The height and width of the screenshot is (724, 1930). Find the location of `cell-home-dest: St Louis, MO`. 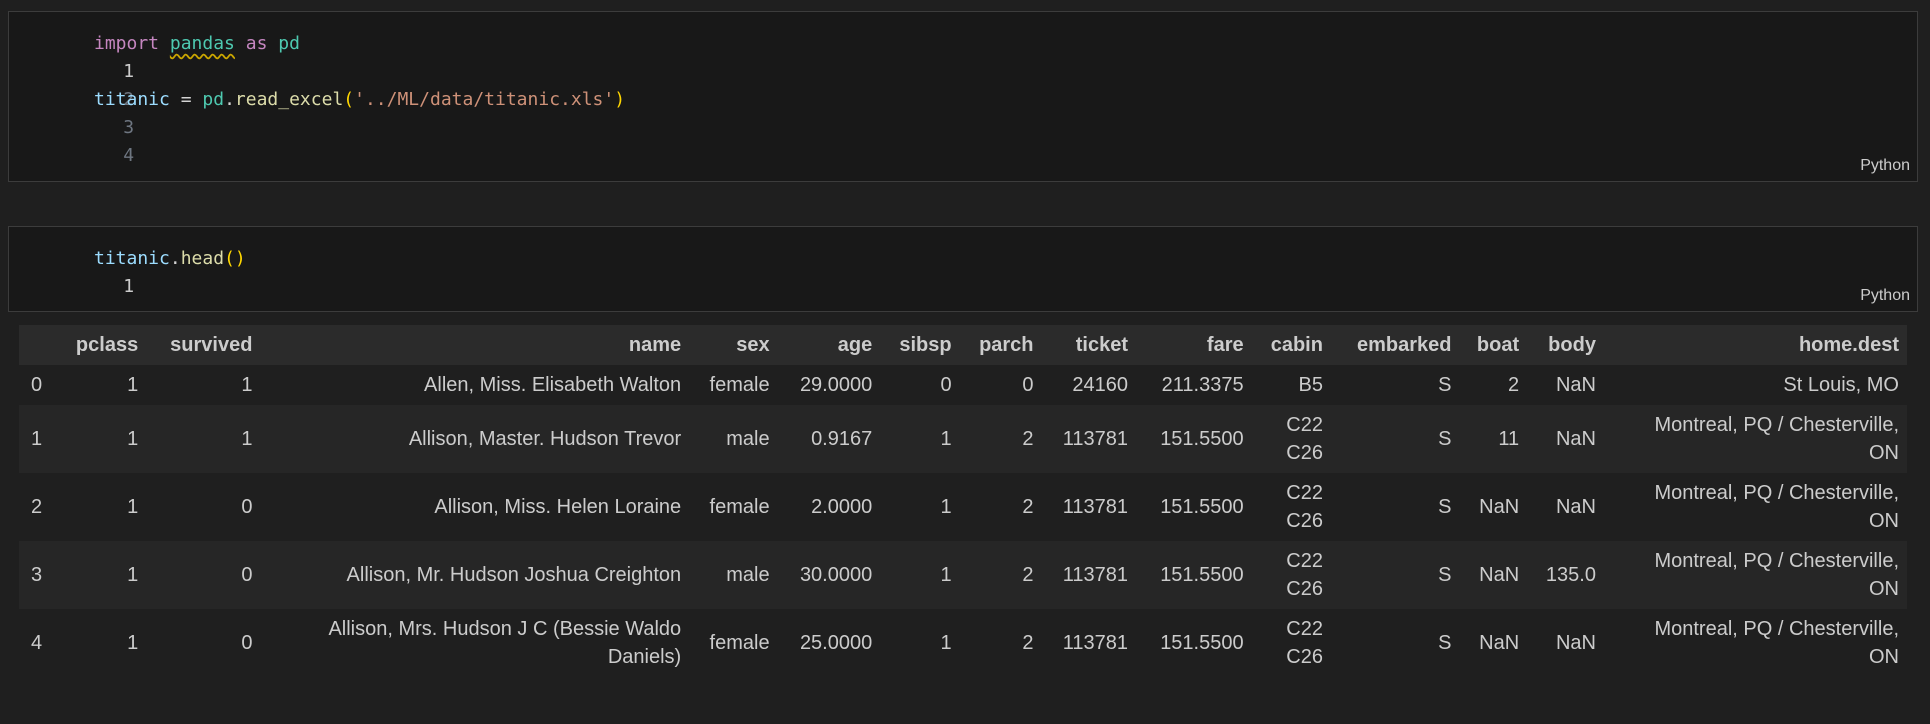

cell-home-dest: St Louis, MO is located at coordinates (1841, 385).